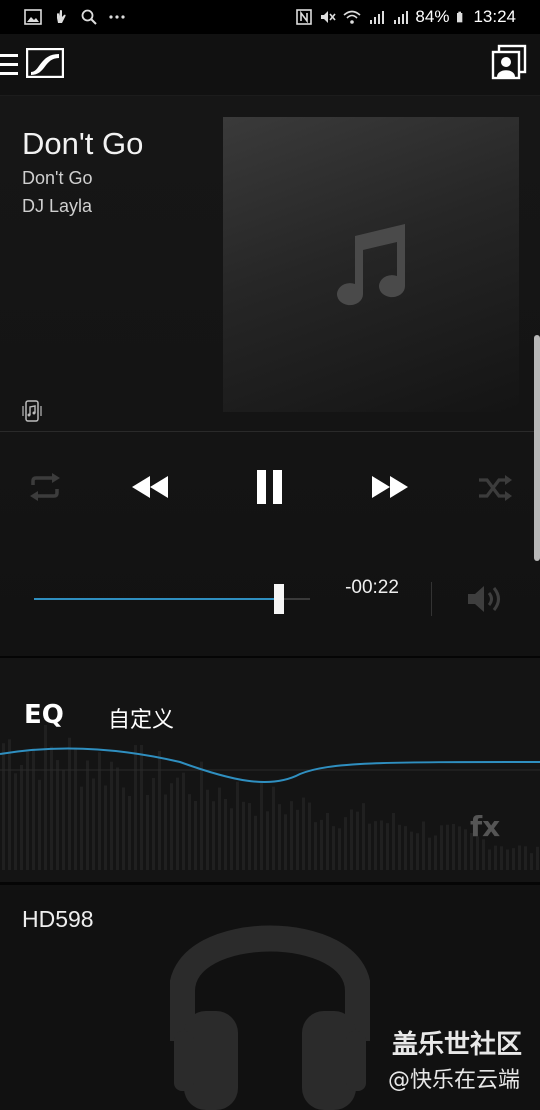 The image size is (540, 1110). What do you see at coordinates (270, 765) in the screenshot?
I see `eq-curve` at bounding box center [270, 765].